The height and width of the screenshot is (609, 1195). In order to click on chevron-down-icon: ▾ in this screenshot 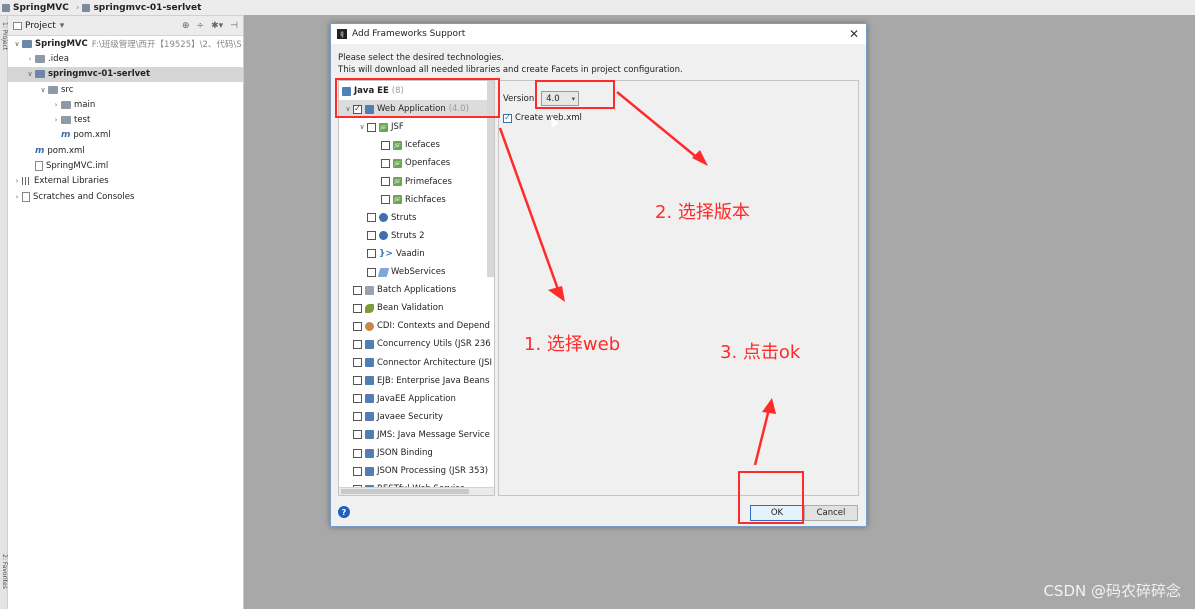, I will do `click(62, 26)`.